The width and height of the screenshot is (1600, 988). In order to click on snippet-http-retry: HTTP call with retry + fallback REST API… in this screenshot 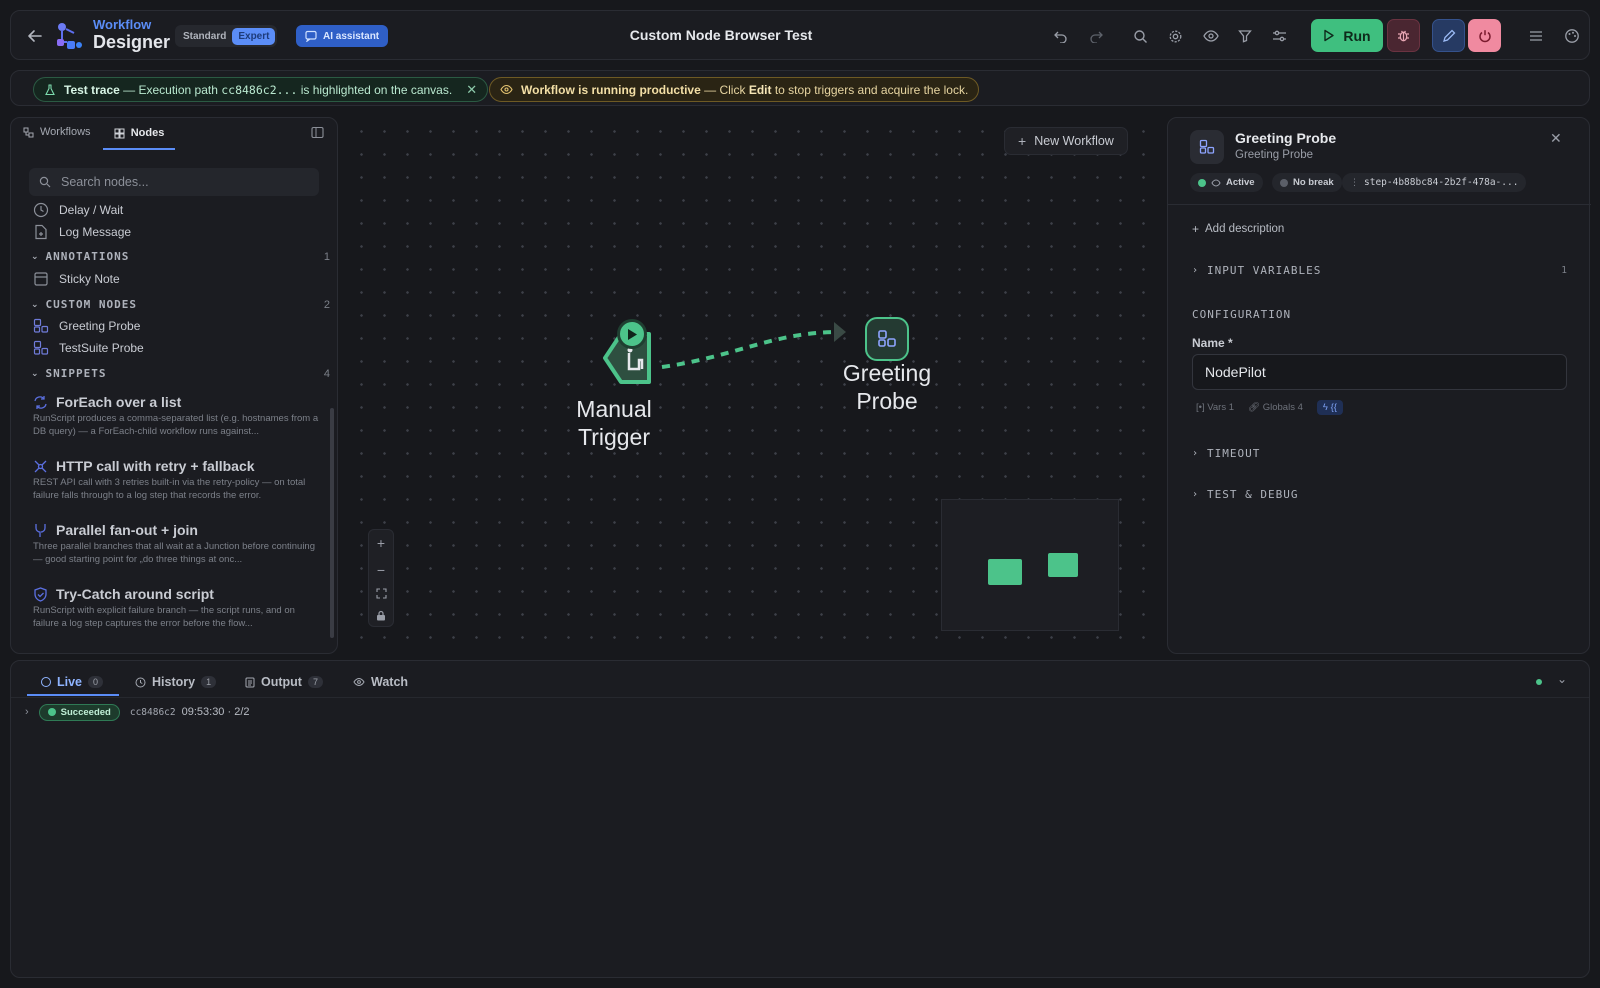, I will do `click(178, 480)`.